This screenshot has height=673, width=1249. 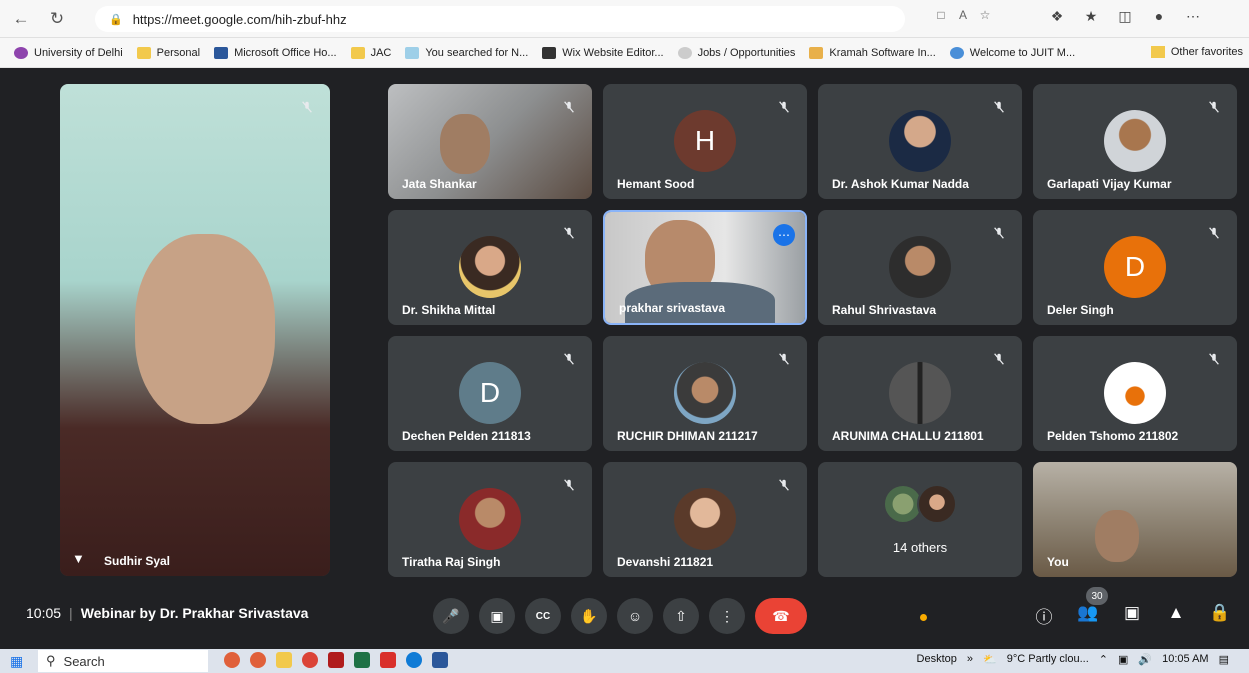 I want to click on refresh-icon: ↻, so click(x=57, y=19).